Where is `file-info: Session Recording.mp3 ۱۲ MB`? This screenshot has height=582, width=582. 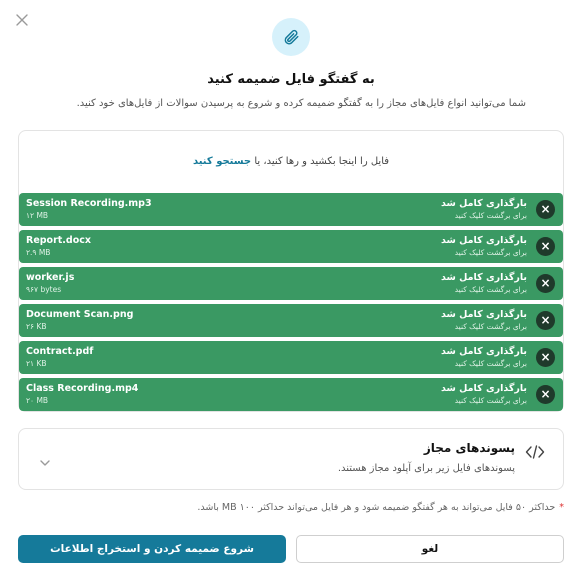
file-info: Session Recording.mp3 ۱۲ MB is located at coordinates (89, 209).